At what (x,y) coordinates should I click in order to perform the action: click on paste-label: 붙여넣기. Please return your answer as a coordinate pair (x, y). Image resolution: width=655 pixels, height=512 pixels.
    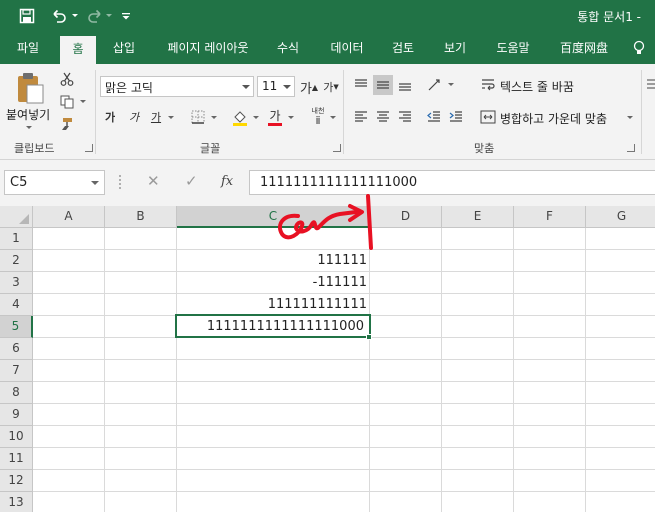
    Looking at the image, I should click on (28, 114).